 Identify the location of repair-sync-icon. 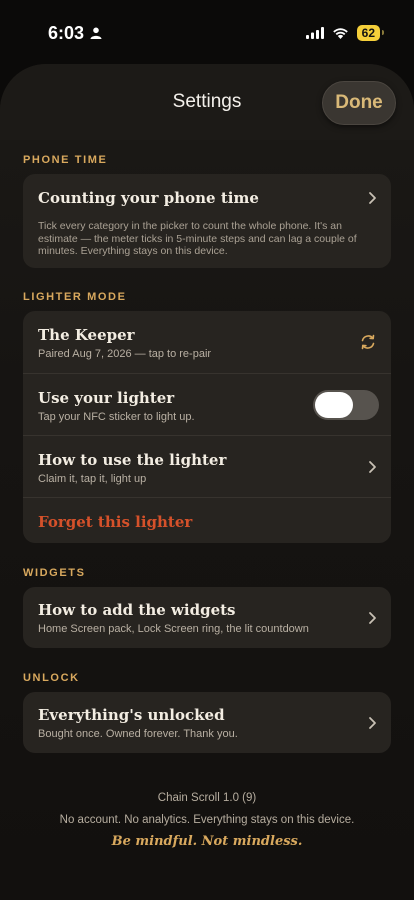
(368, 342).